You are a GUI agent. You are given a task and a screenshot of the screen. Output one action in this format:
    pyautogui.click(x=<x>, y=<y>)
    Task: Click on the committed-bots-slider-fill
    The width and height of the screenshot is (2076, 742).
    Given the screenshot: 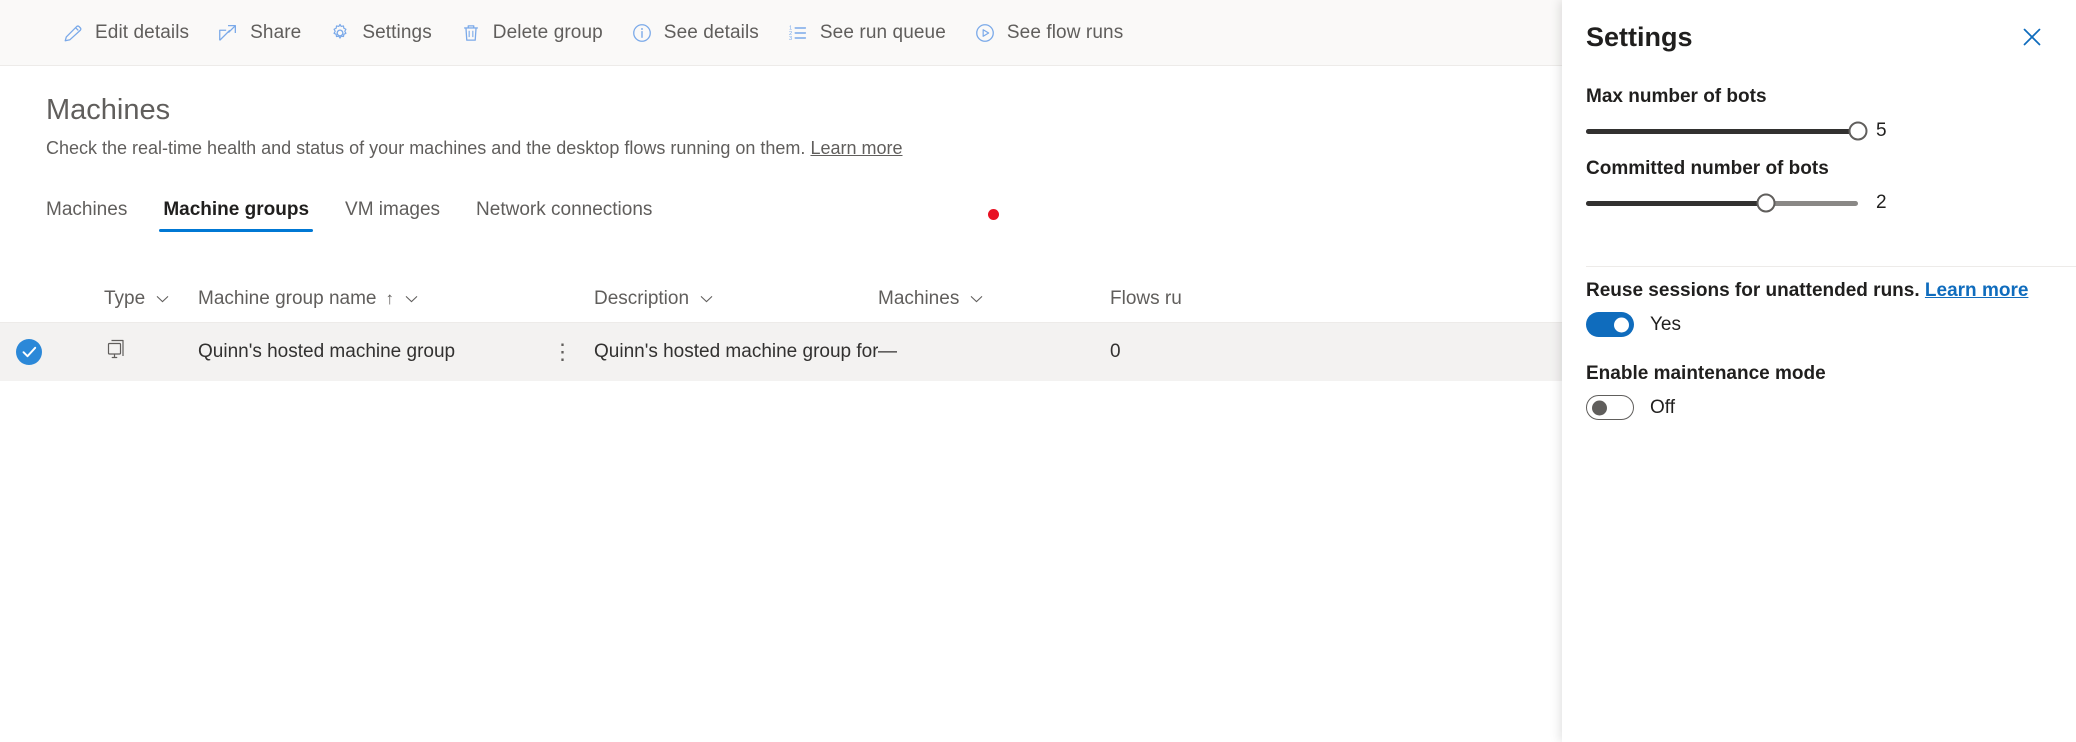 What is the action you would take?
    pyautogui.click(x=1676, y=203)
    